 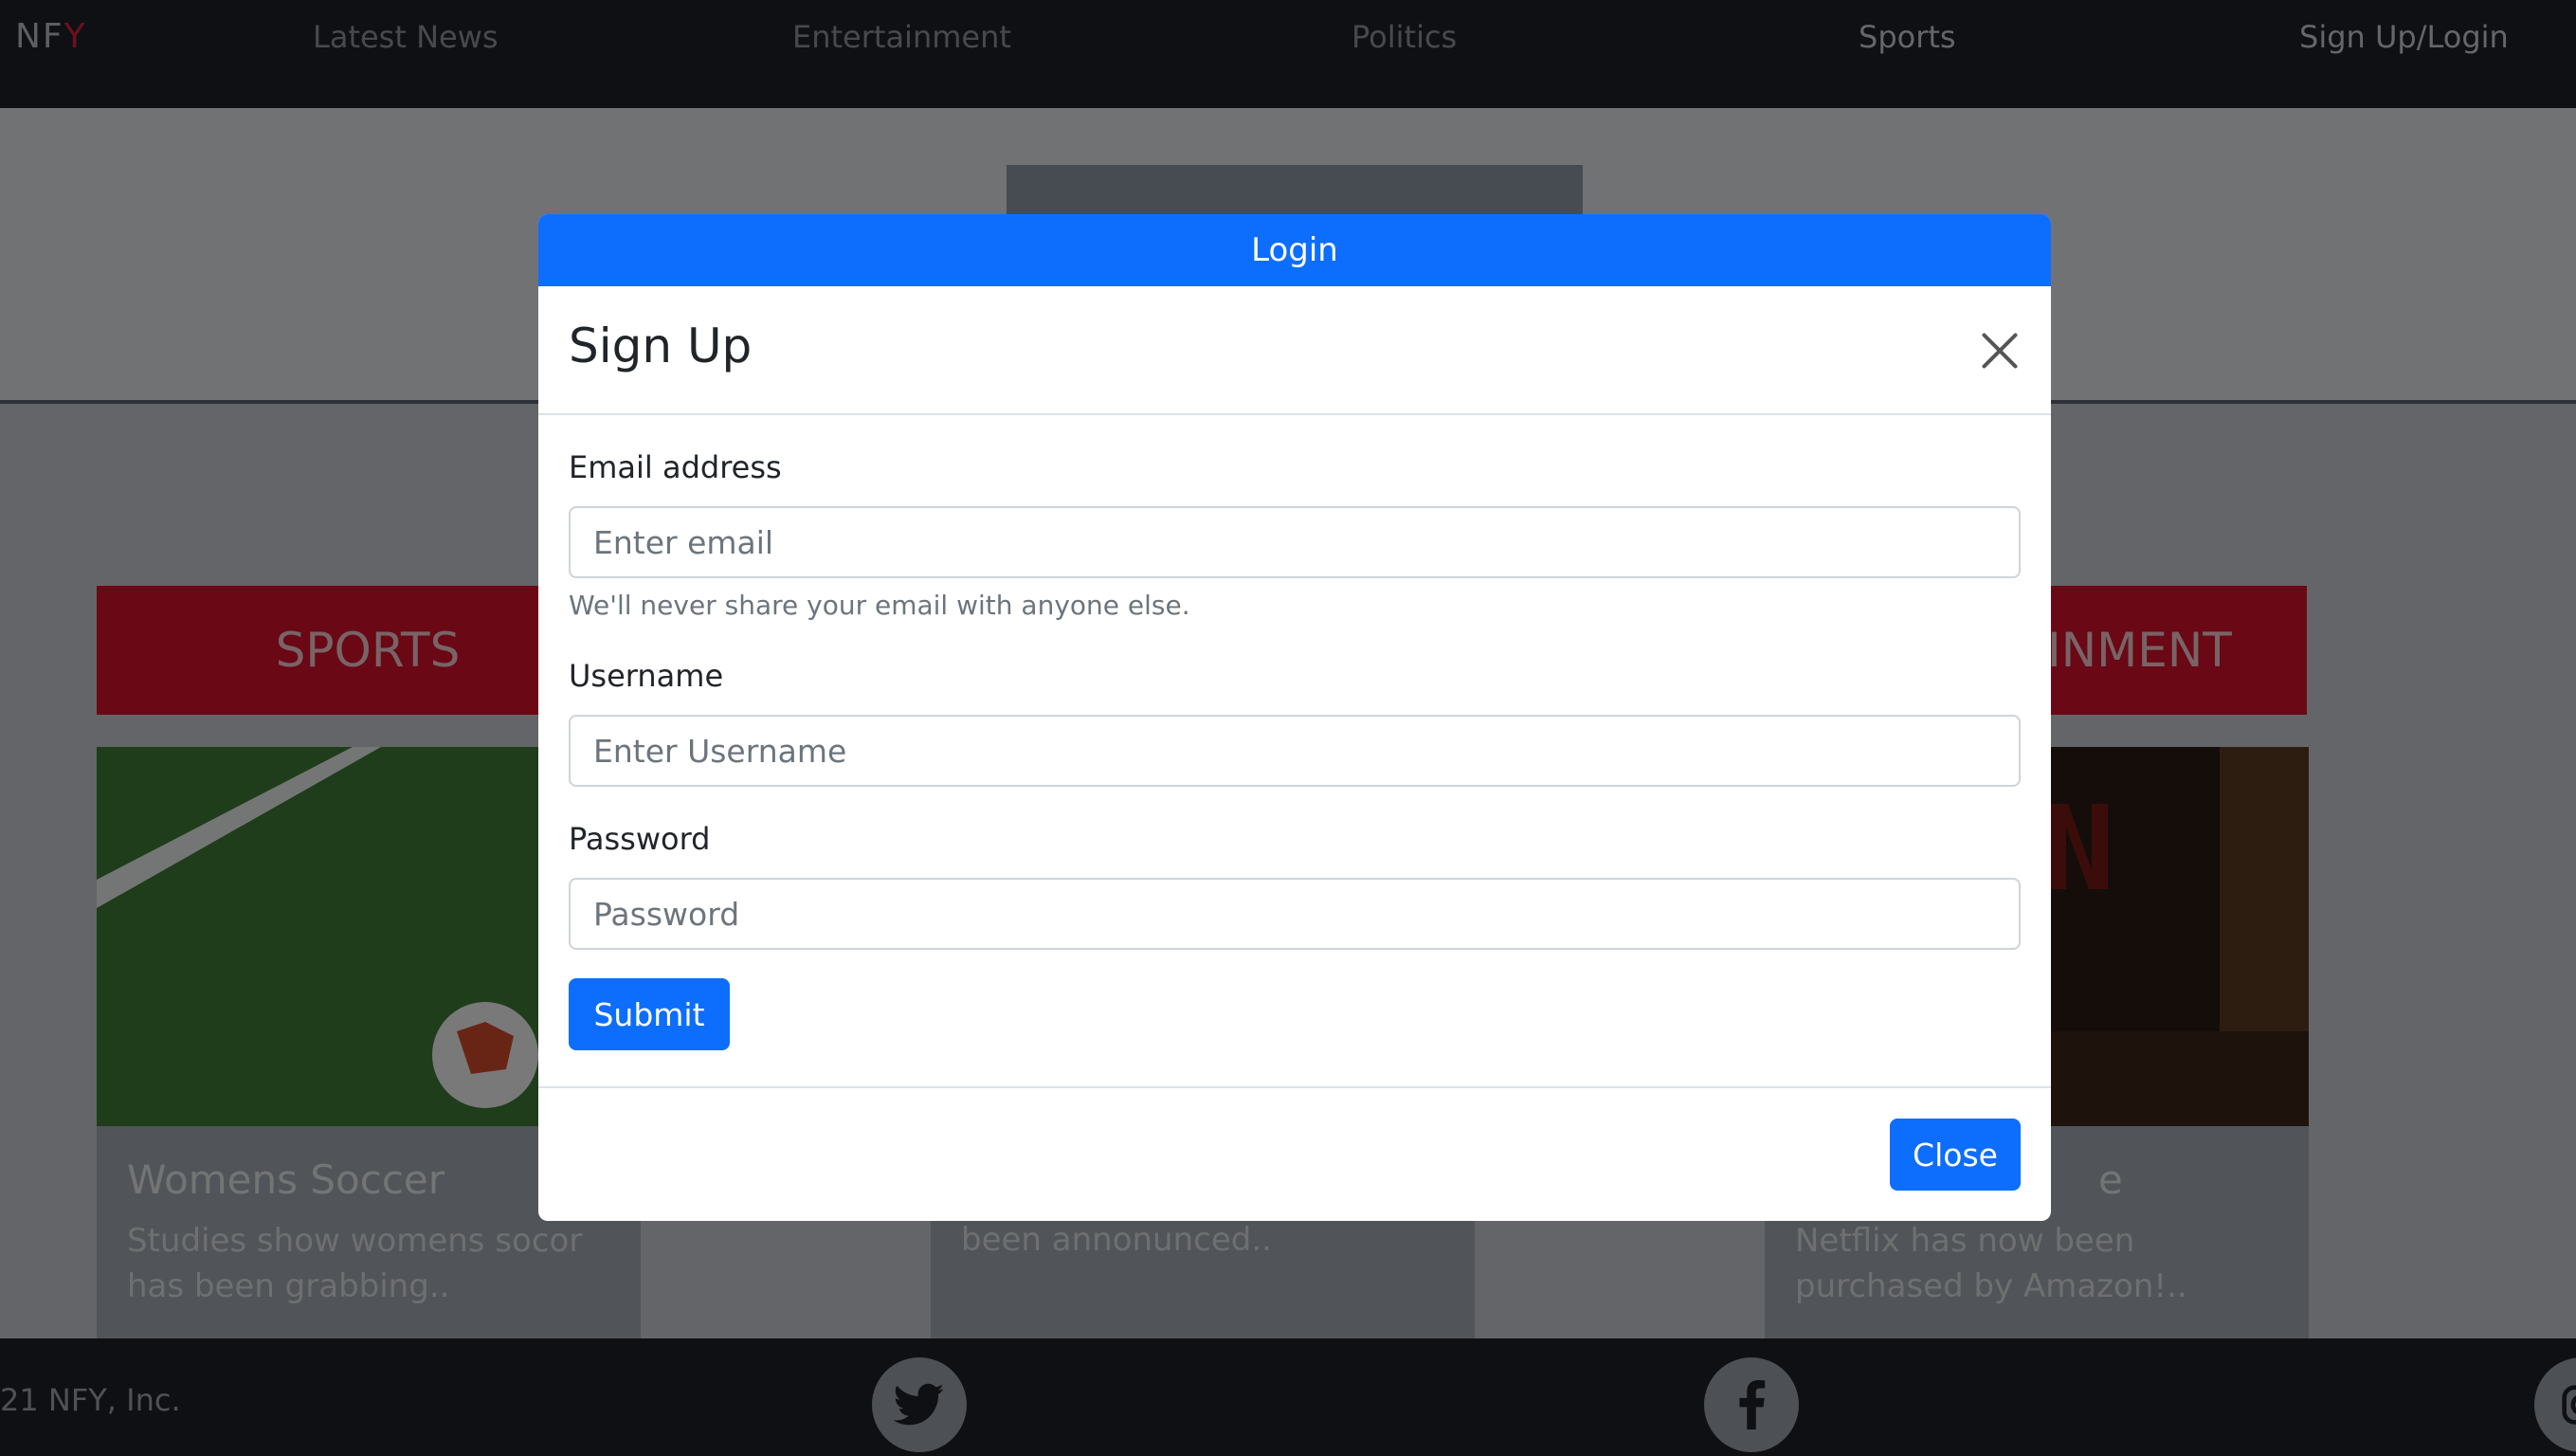 I want to click on email-field, so click(x=1295, y=542).